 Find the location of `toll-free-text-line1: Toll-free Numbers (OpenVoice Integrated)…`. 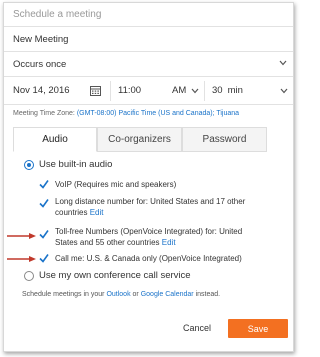

toll-free-text-line1: Toll-free Numbers (OpenVoice Integrated)… is located at coordinates (149, 231).